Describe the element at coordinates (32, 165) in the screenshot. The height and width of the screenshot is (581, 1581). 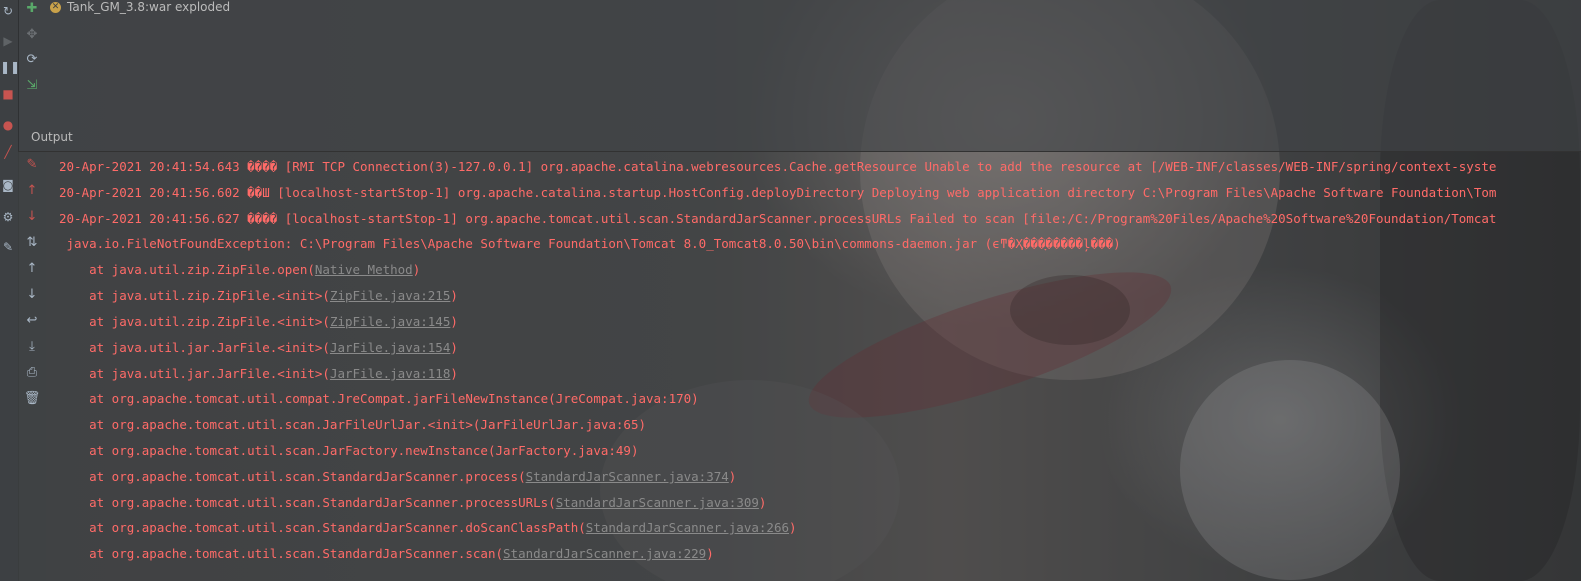
I see `clear-icon: ✎` at that location.